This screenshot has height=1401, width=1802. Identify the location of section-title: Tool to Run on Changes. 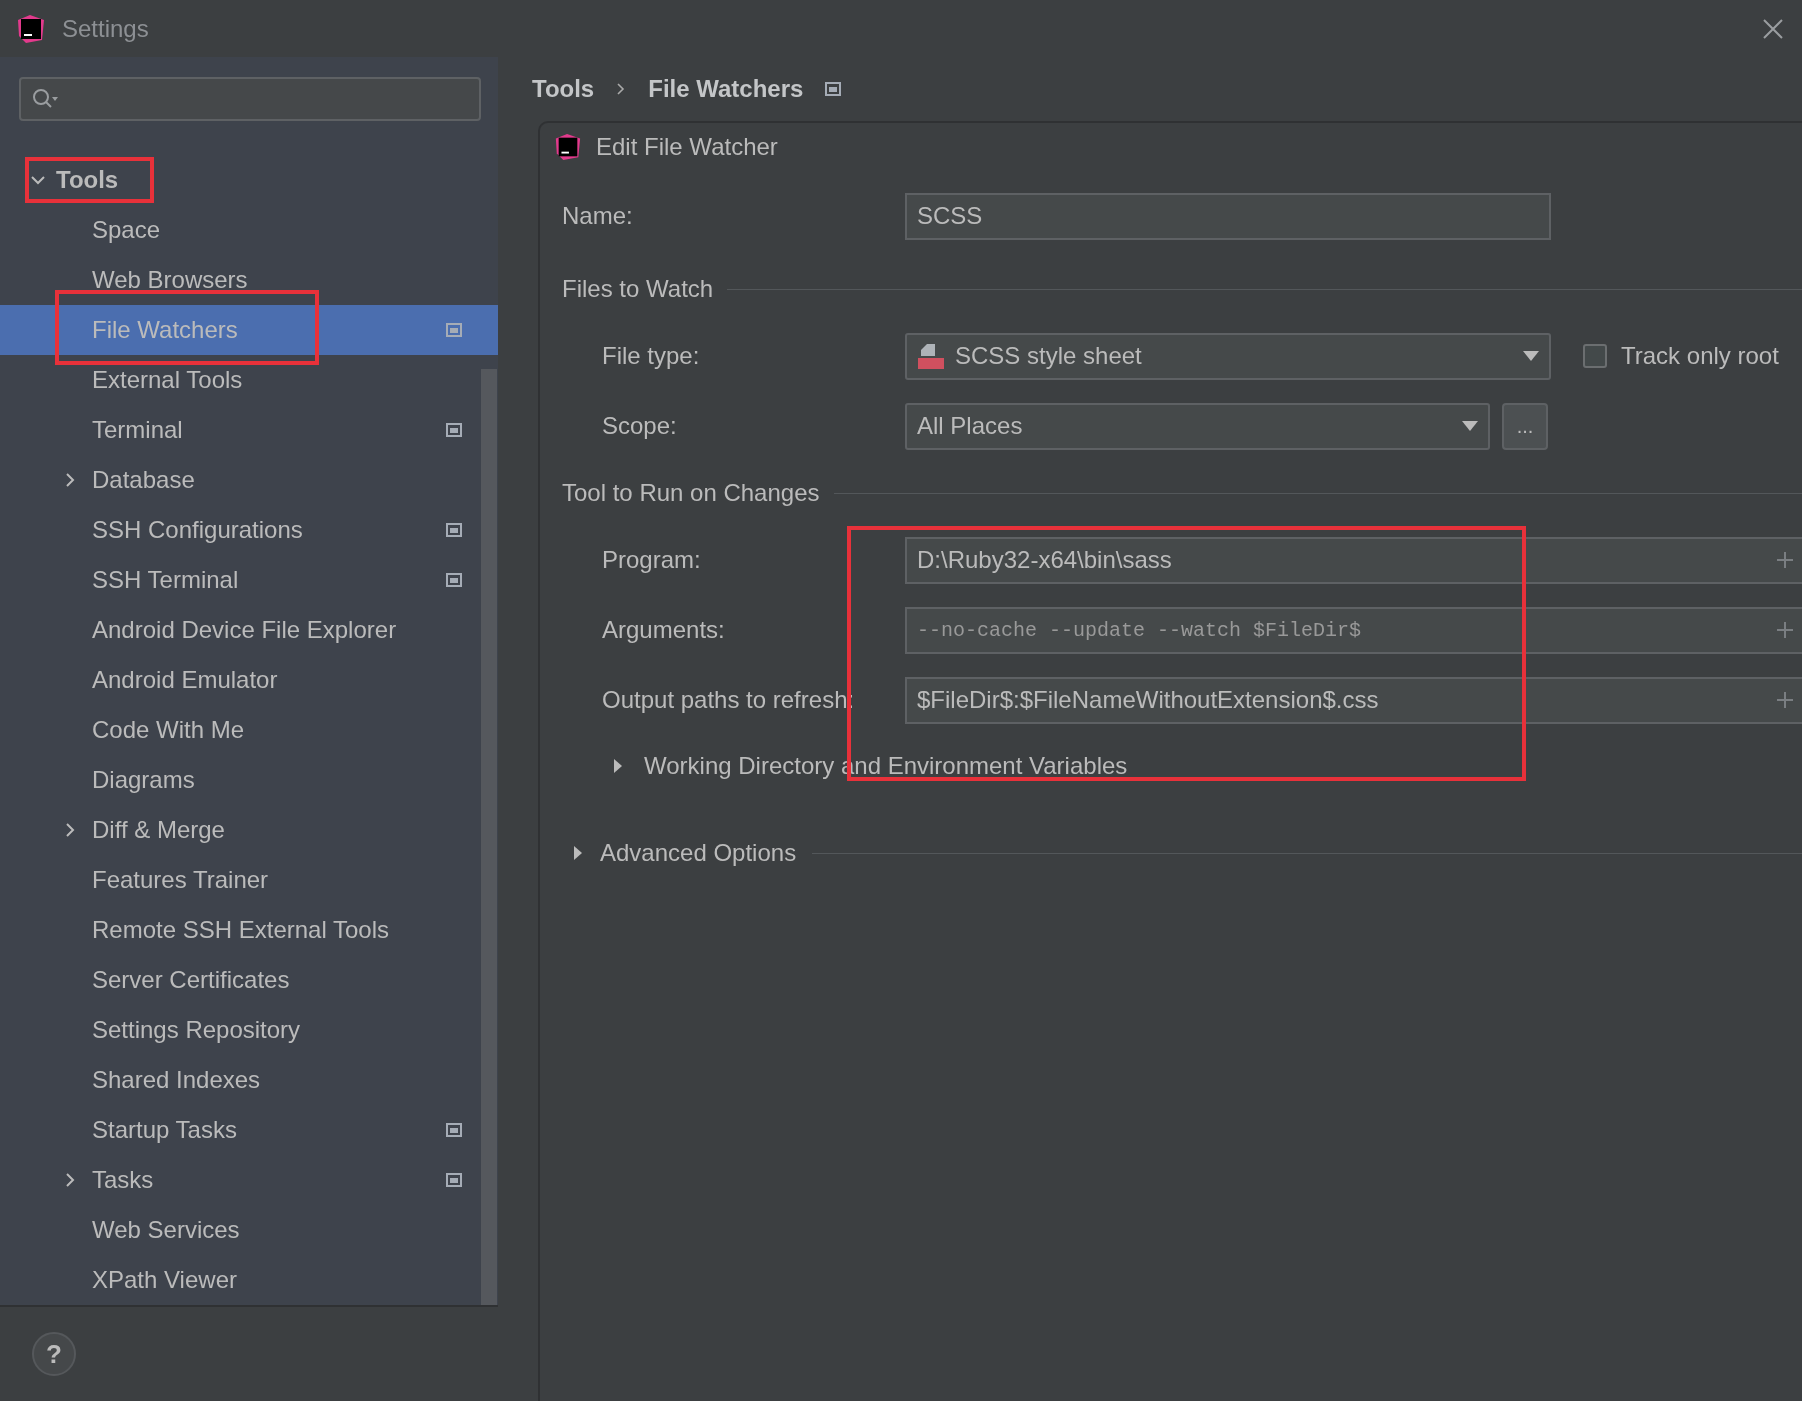
(691, 493).